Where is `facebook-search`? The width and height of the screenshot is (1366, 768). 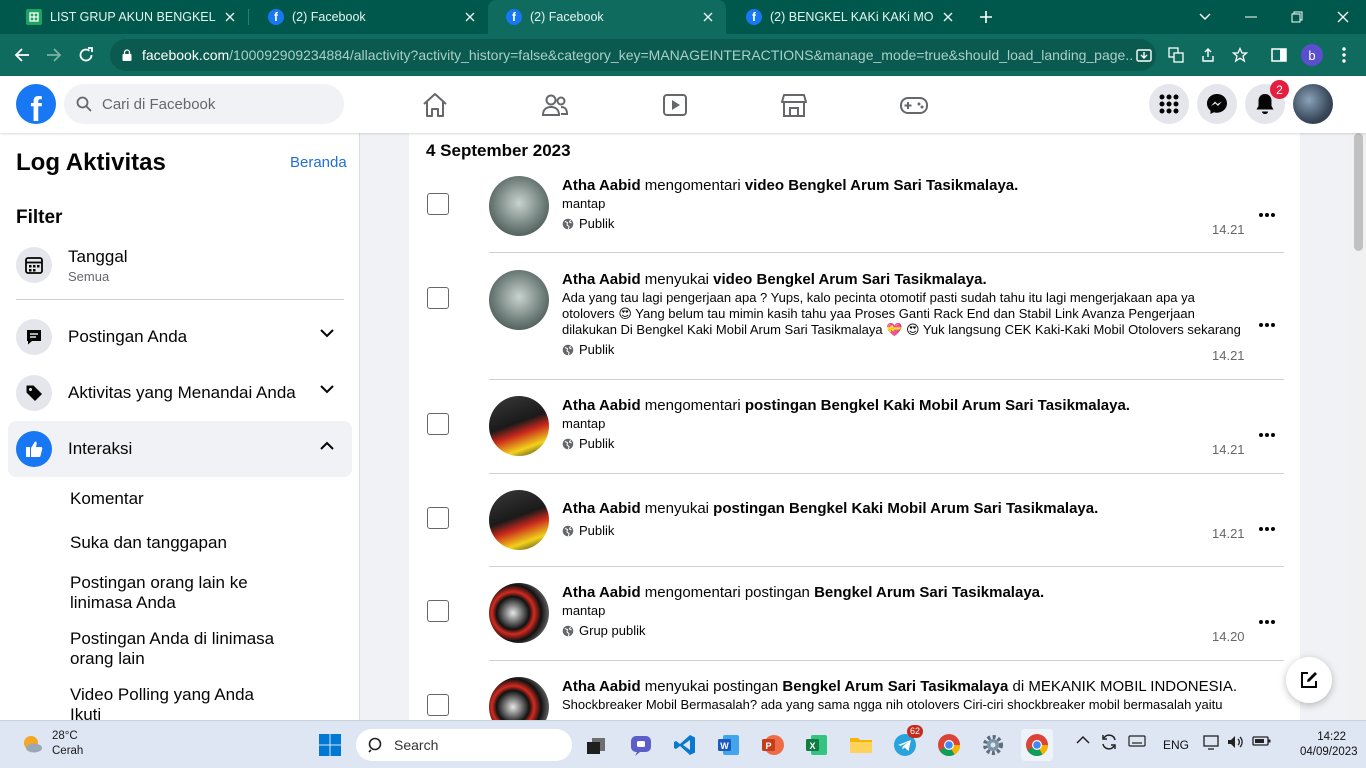
facebook-search is located at coordinates (204, 104).